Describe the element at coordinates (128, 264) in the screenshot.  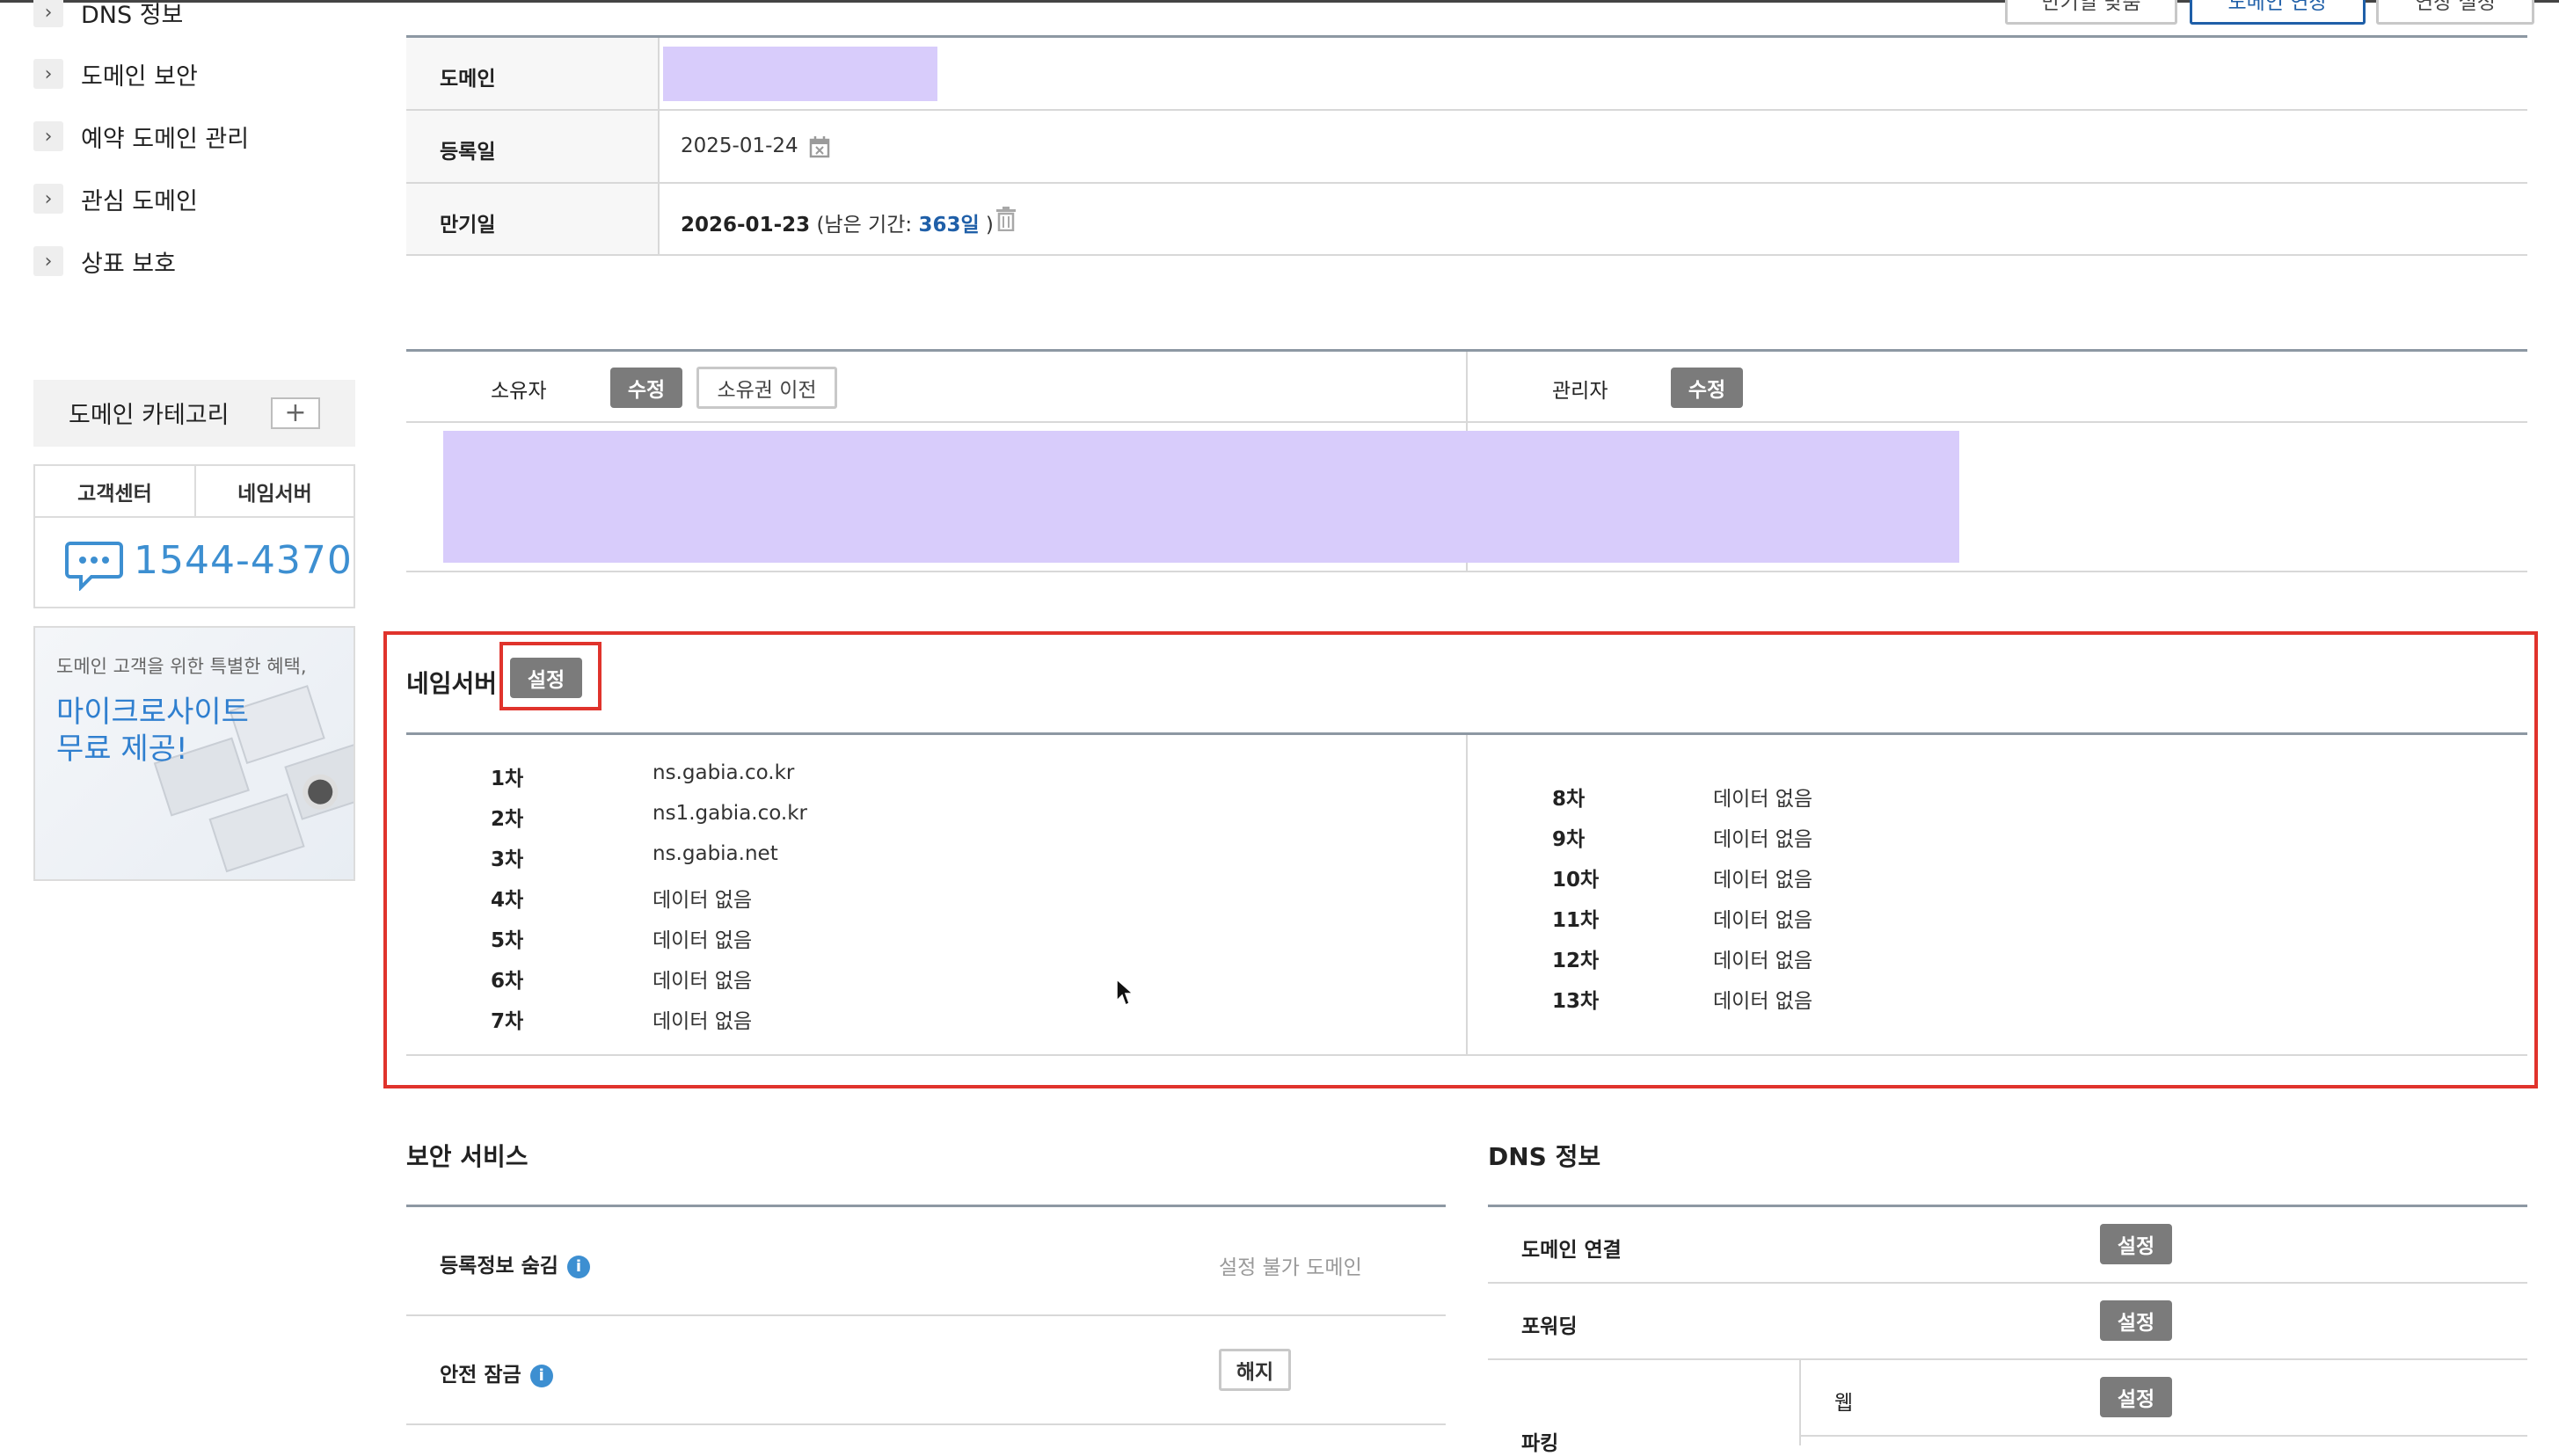
I see `sidebar-item-label: 상표 보호` at that location.